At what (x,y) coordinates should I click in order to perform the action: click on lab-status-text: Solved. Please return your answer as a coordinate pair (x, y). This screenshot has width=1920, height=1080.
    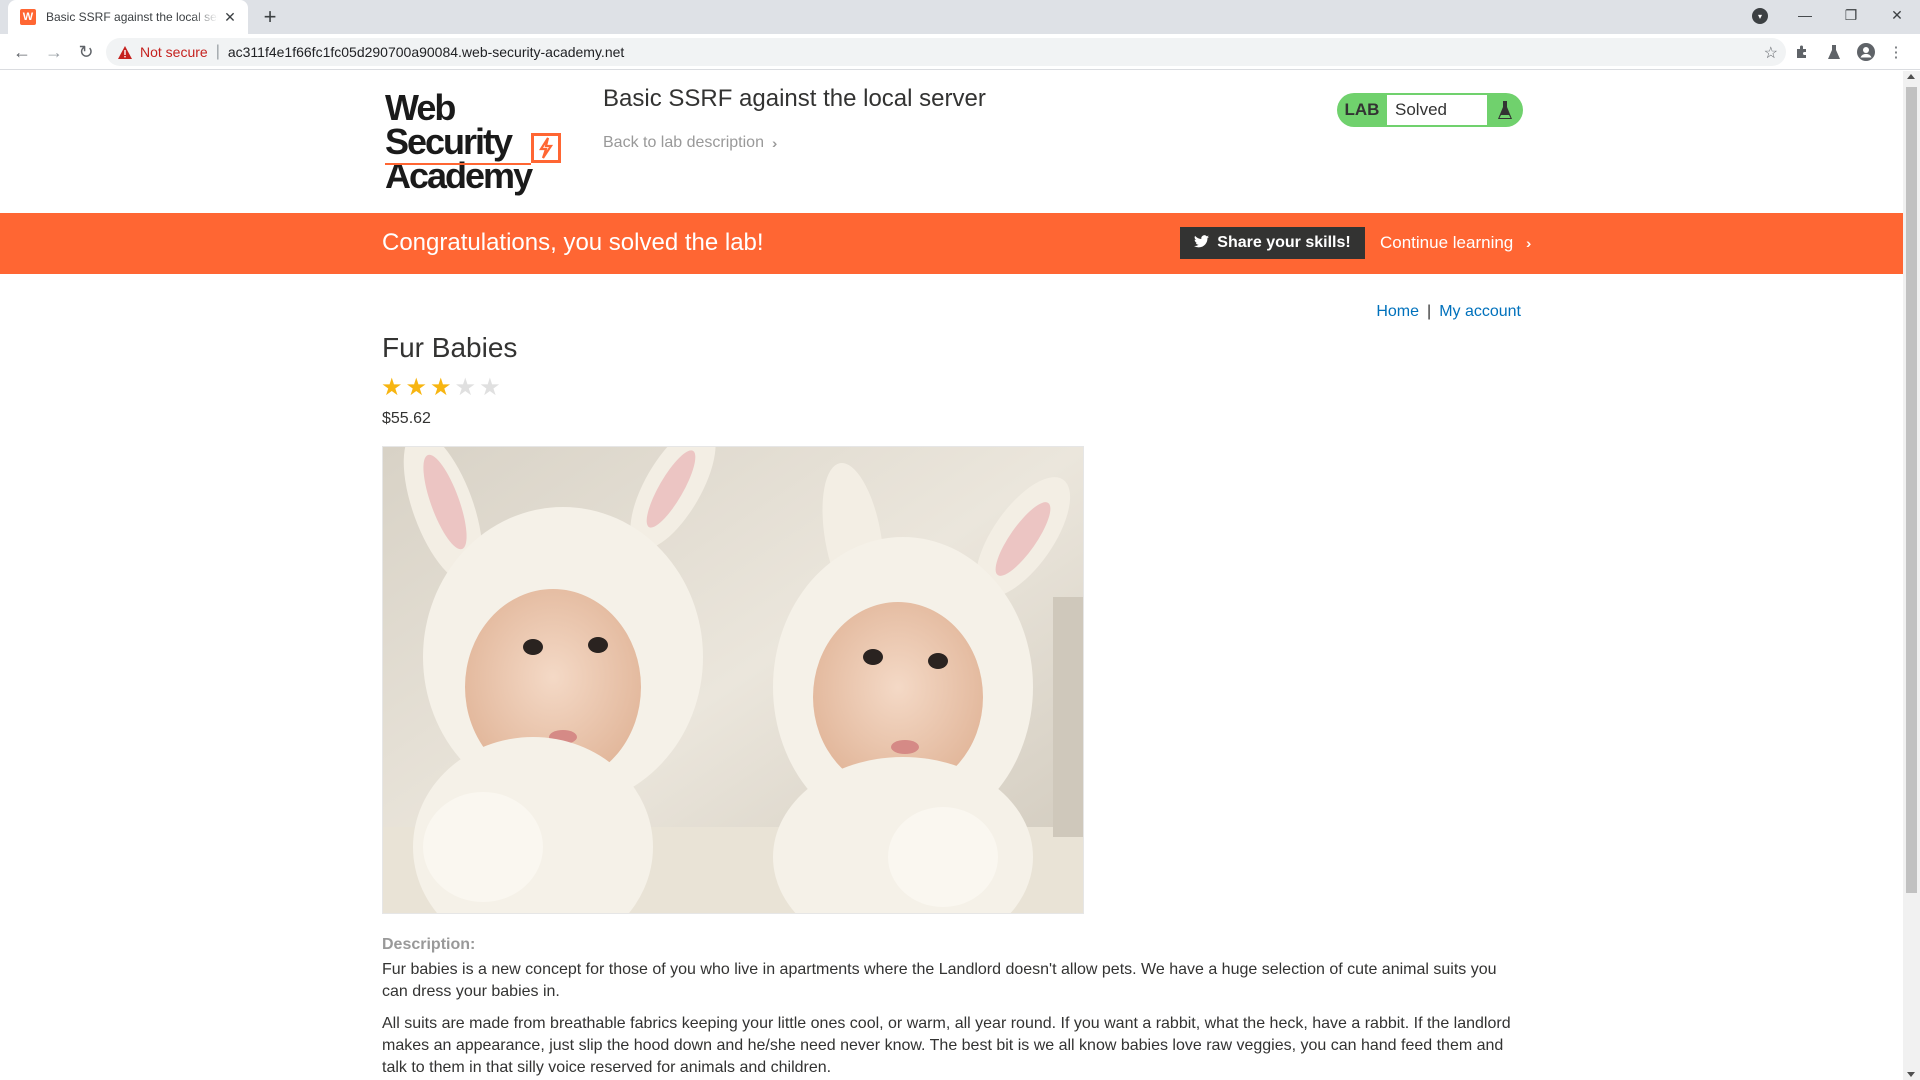
    Looking at the image, I should click on (1437, 110).